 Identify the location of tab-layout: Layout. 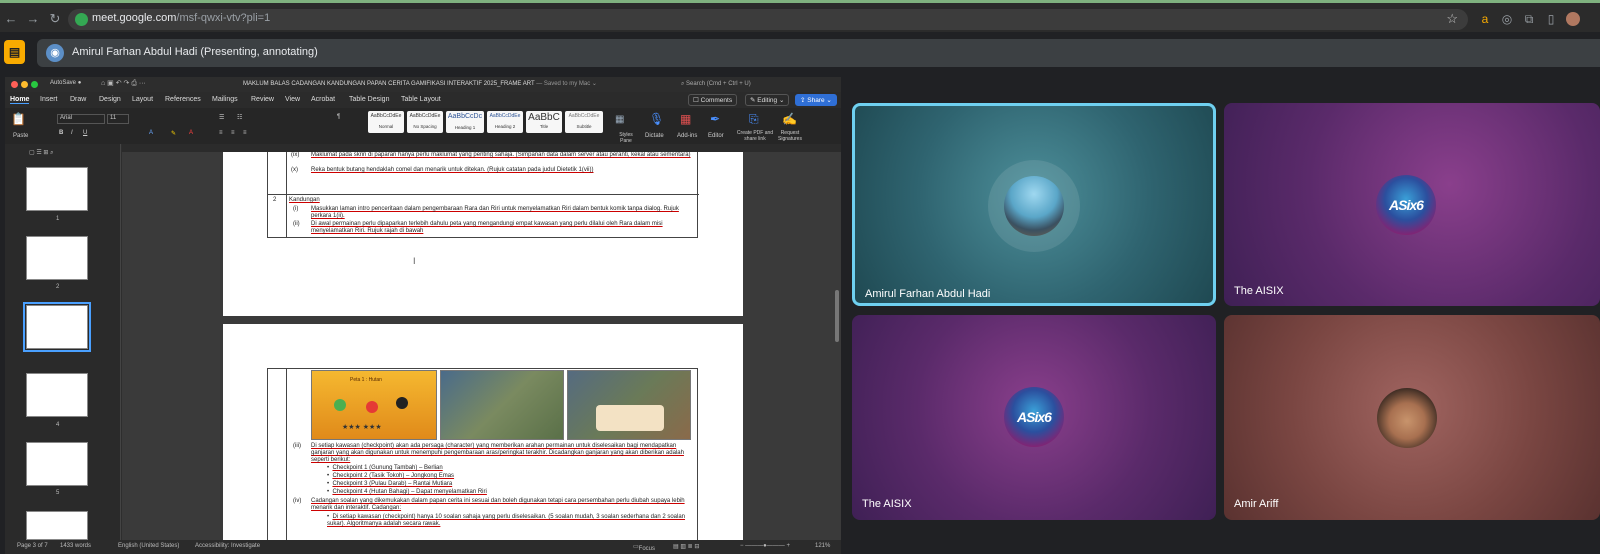
(142, 99).